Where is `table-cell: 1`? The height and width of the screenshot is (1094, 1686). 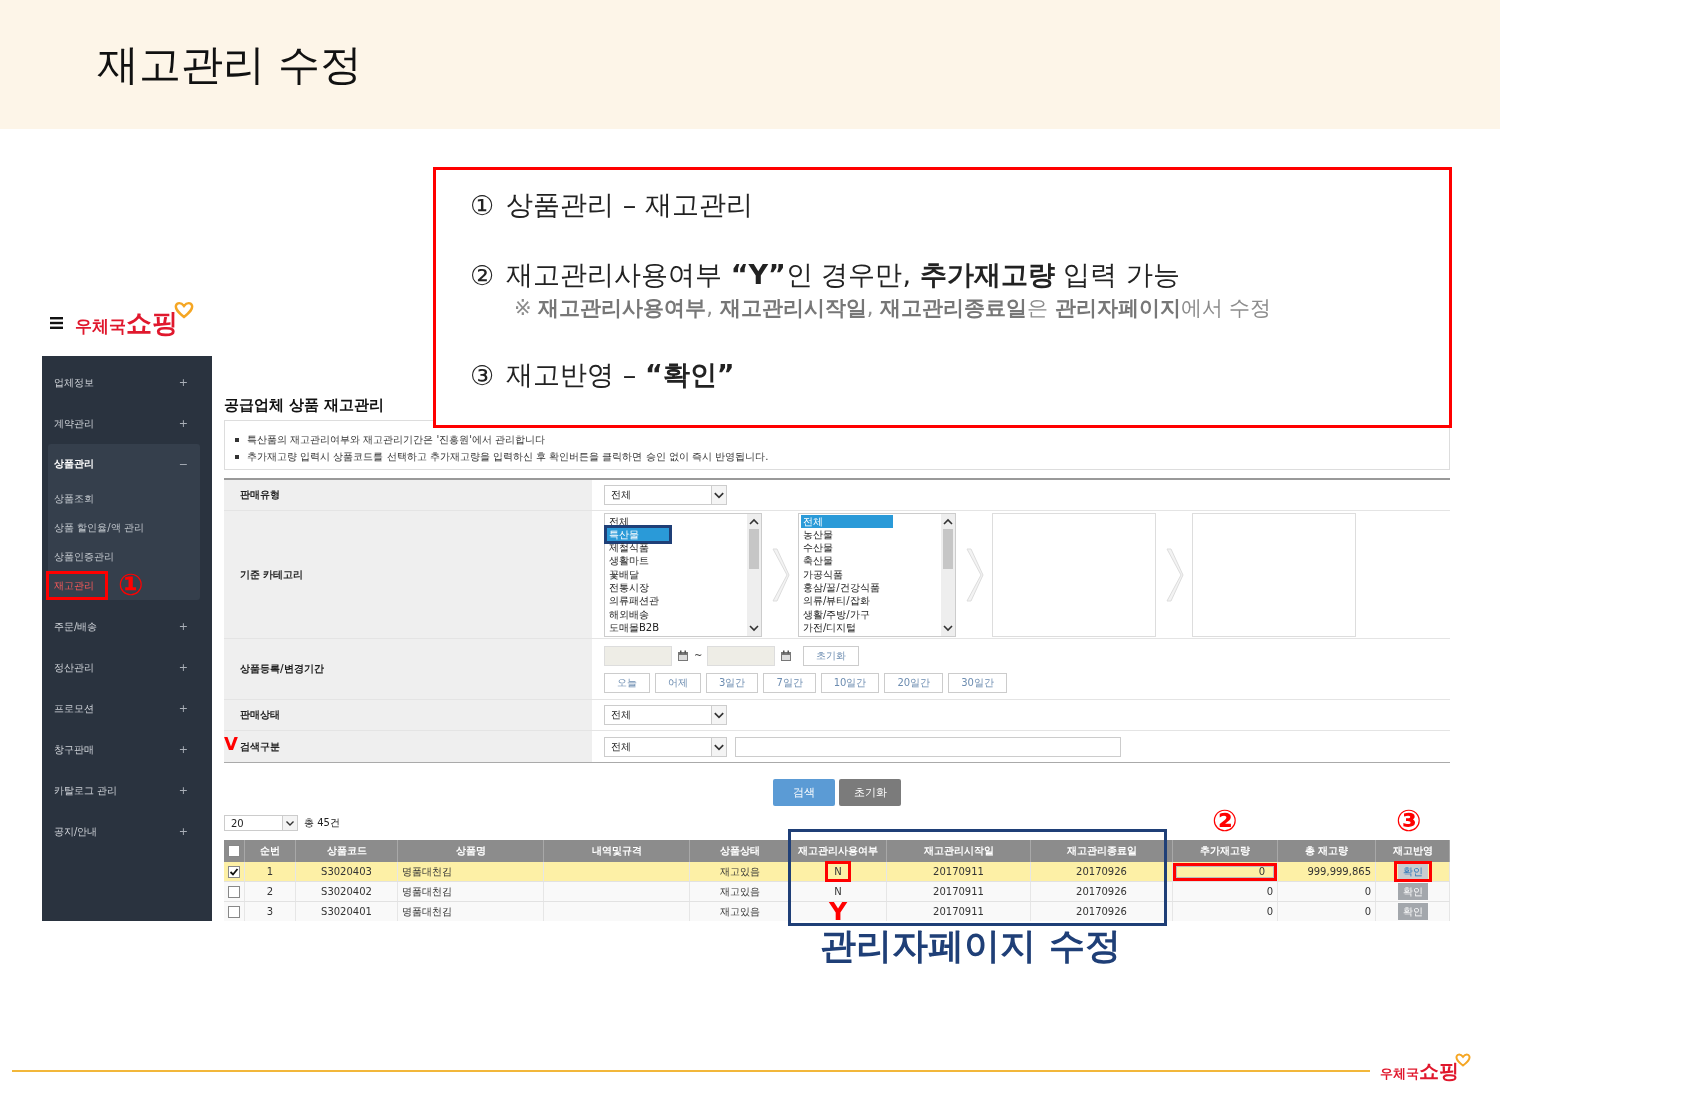 table-cell: 1 is located at coordinates (270, 871).